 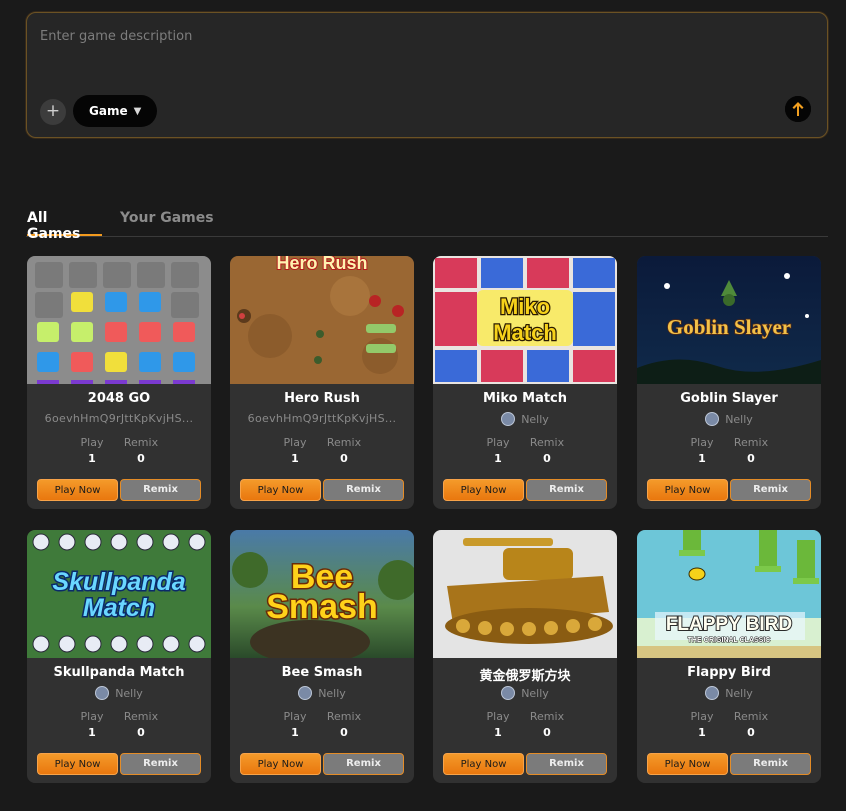 I want to click on game-thumbnail: Bee Smash, so click(x=322, y=594).